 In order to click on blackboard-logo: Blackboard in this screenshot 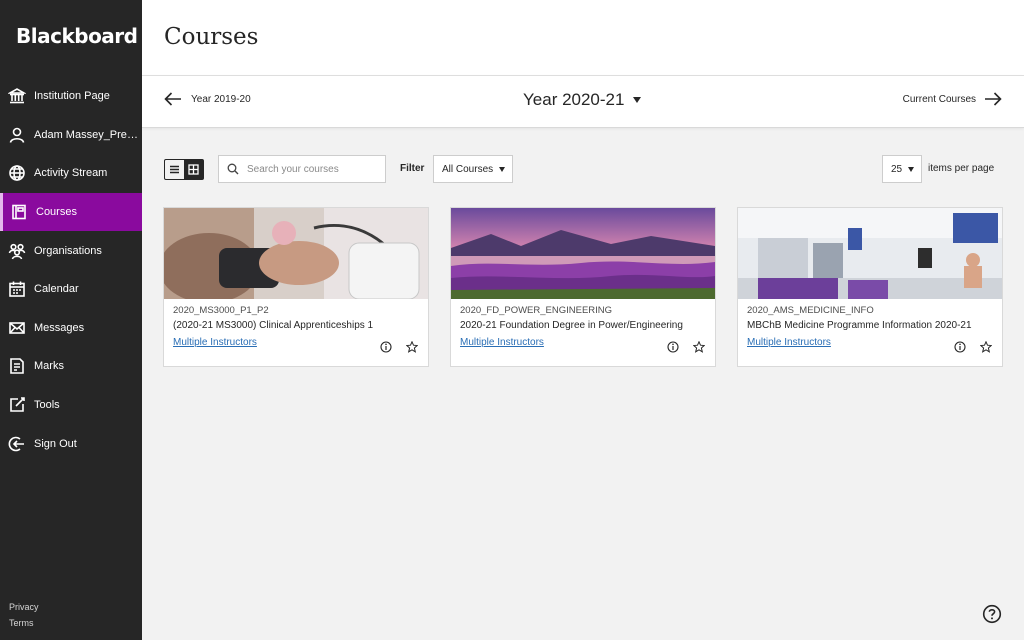, I will do `click(77, 36)`.